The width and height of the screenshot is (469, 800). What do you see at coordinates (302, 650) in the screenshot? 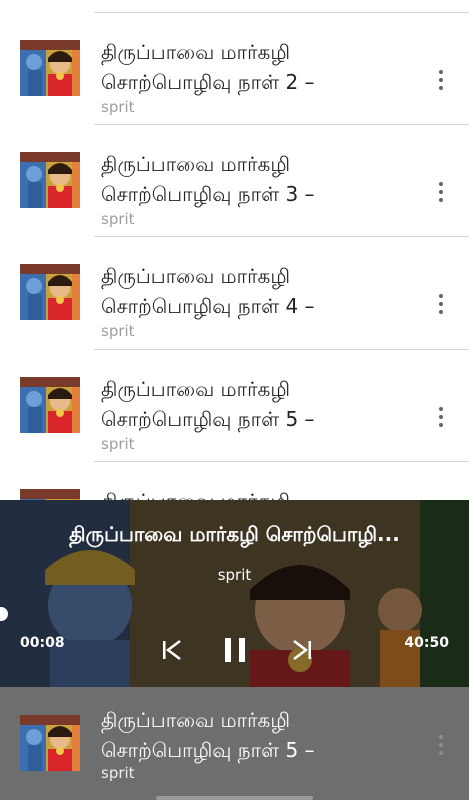
I see `skip-next-icon` at bounding box center [302, 650].